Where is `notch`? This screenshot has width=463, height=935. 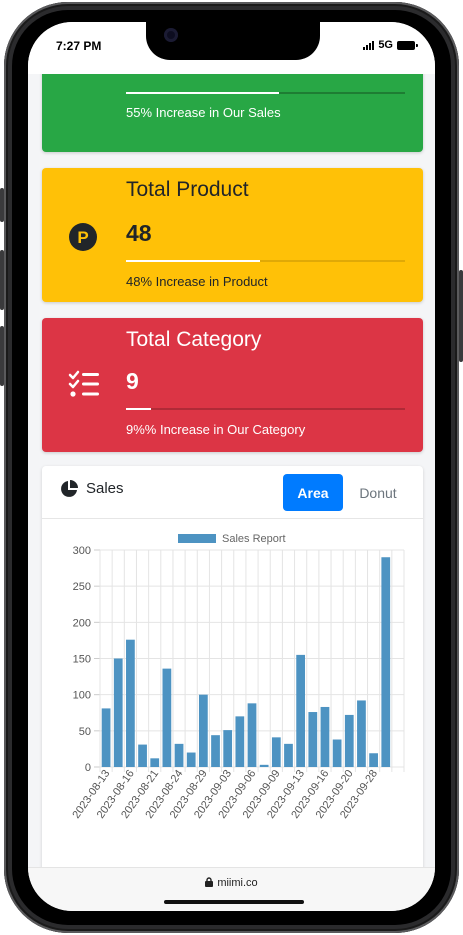 notch is located at coordinates (233, 41).